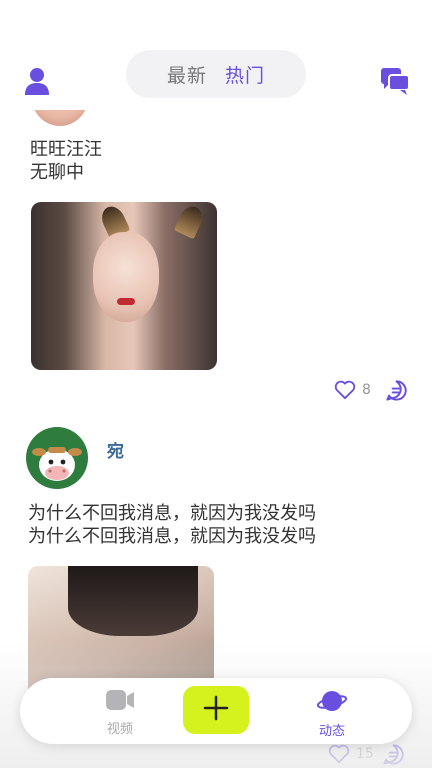  Describe the element at coordinates (57, 458) in the screenshot. I see `avatar` at that location.